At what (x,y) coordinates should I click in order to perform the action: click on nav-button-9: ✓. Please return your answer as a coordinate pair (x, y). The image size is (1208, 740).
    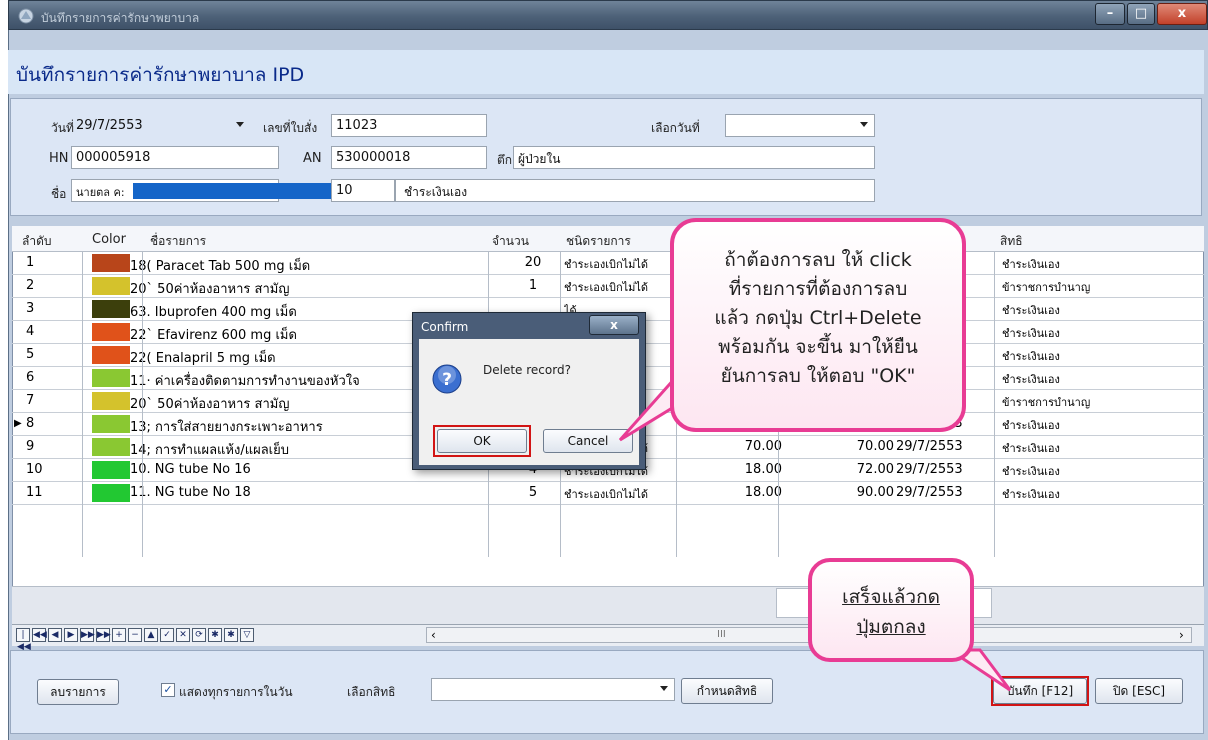
    Looking at the image, I should click on (167, 635).